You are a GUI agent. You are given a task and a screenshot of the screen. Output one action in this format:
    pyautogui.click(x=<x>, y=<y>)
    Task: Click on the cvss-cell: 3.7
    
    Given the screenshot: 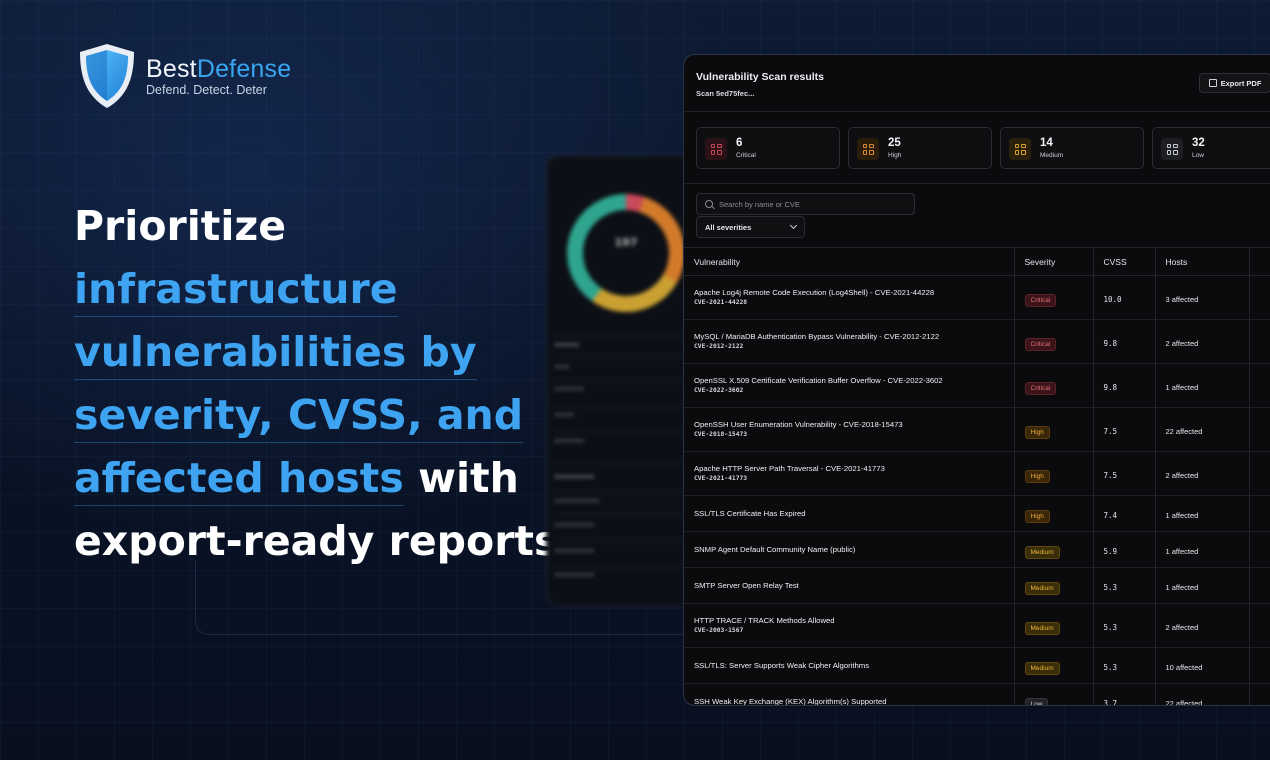 What is the action you would take?
    pyautogui.click(x=1123, y=694)
    